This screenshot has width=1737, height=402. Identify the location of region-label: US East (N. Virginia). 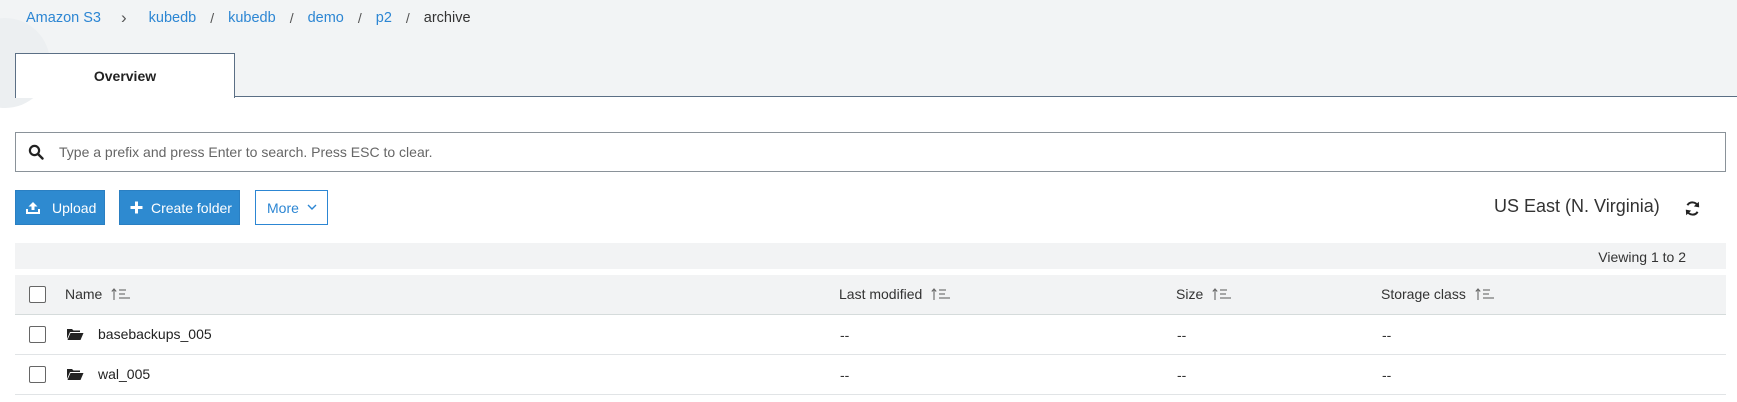
(1577, 206).